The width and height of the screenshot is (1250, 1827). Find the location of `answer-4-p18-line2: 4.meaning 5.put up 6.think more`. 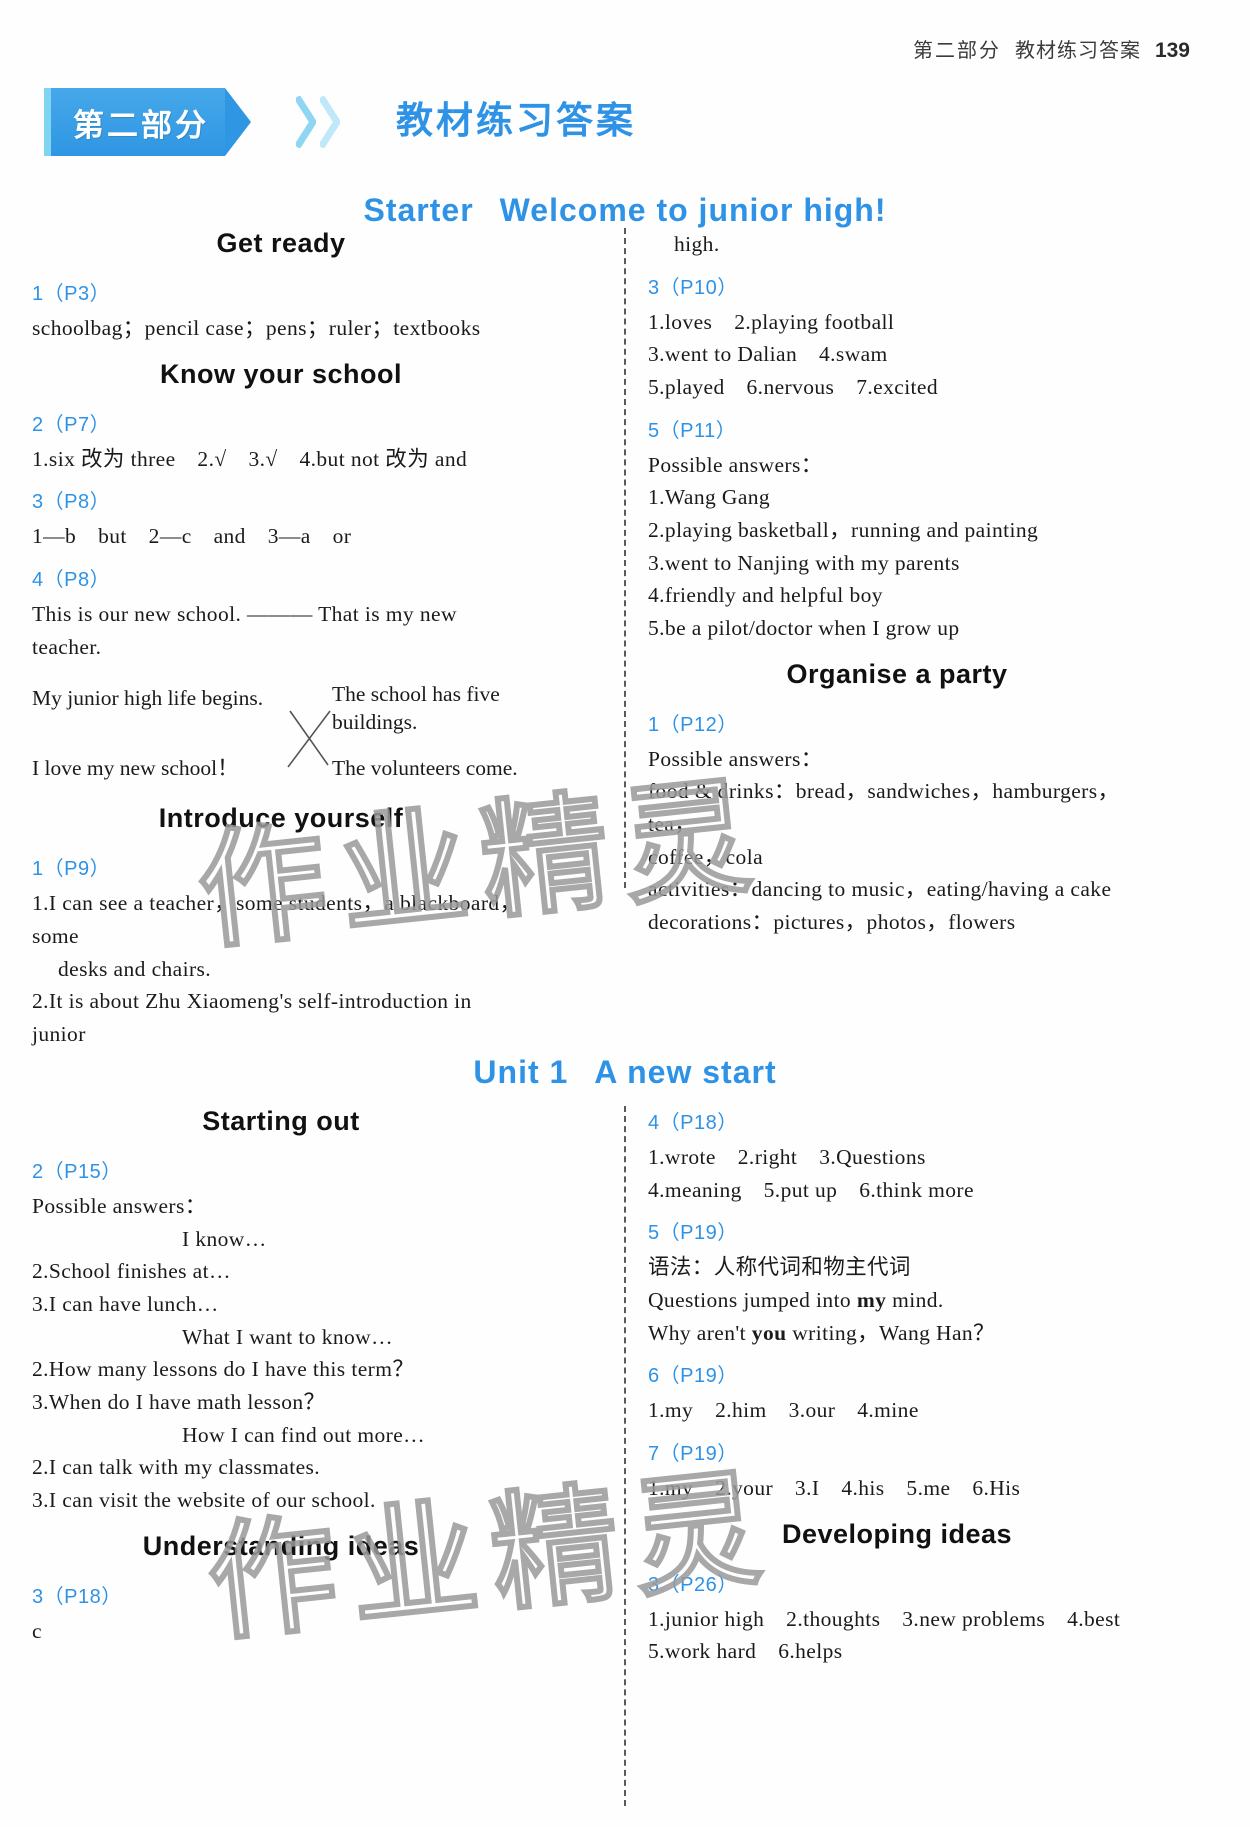

answer-4-p18-line2: 4.meaning 5.put up 6.think more is located at coordinates (811, 1189).